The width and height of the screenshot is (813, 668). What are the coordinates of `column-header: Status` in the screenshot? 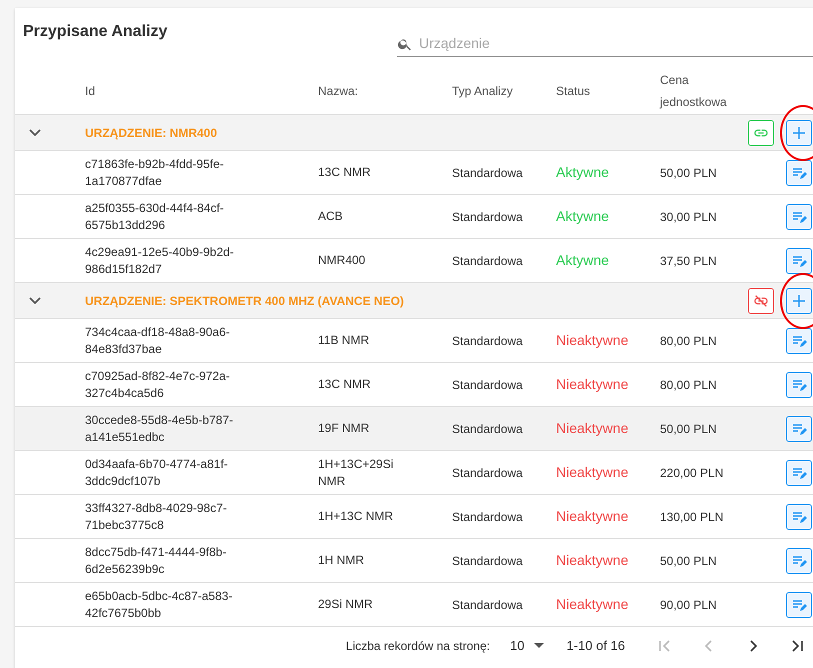 It's located at (573, 91).